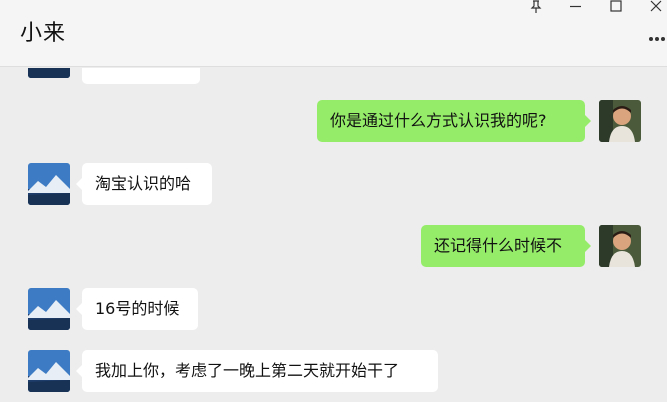 Image resolution: width=667 pixels, height=402 pixels. Describe the element at coordinates (43, 33) in the screenshot. I see `chat-title: 小来` at that location.